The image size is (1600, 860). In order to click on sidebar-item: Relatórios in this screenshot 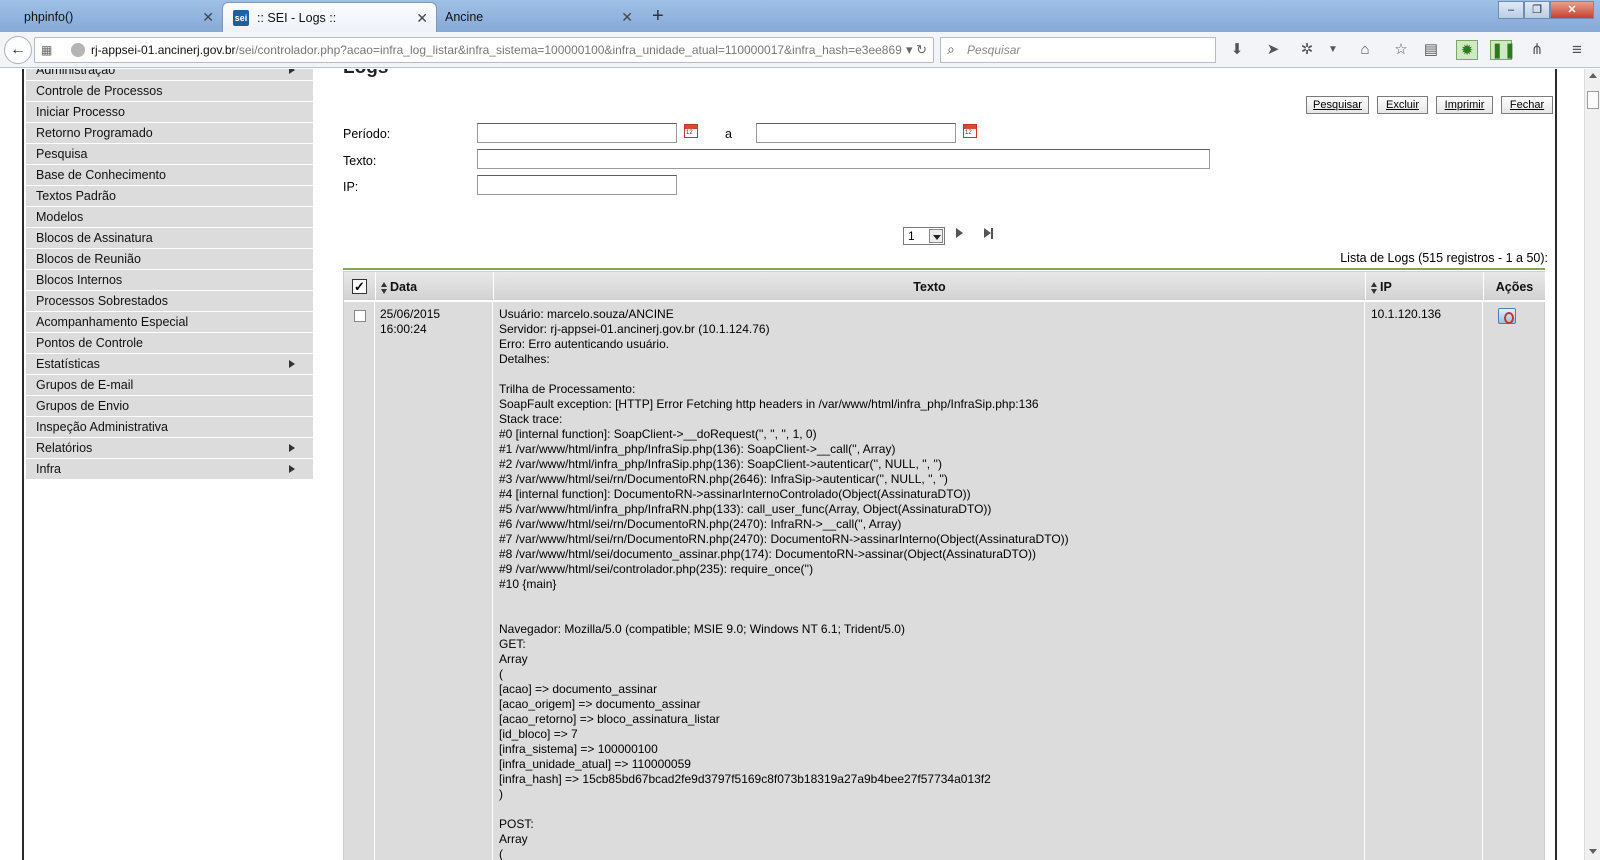, I will do `click(169, 448)`.